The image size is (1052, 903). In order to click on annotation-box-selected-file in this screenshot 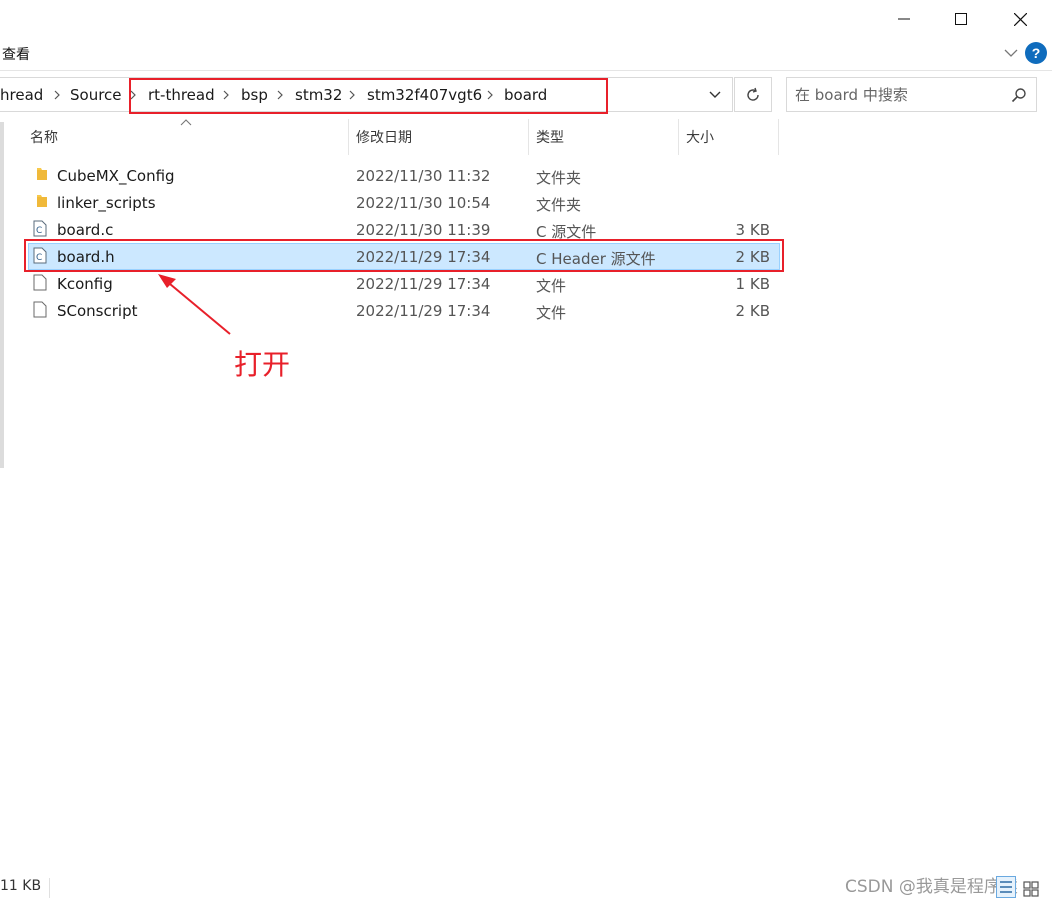, I will do `click(404, 255)`.